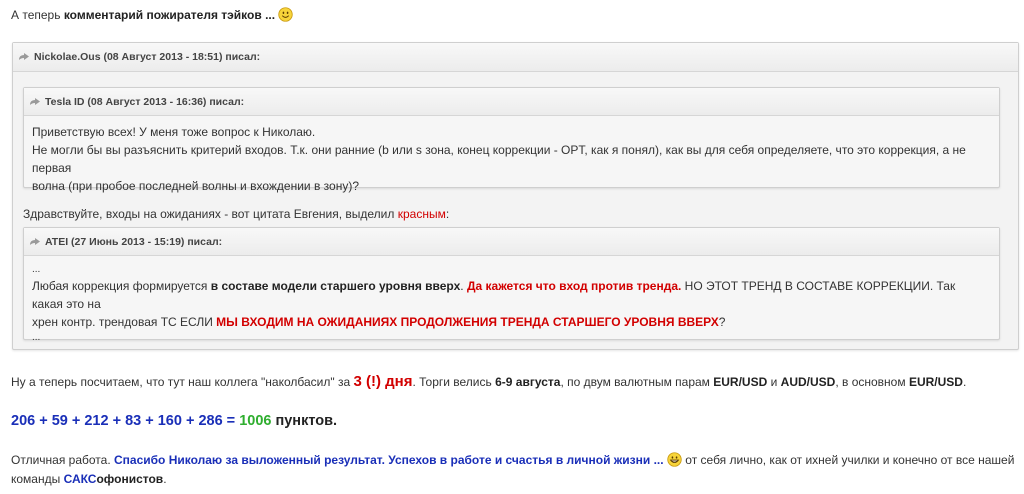 This screenshot has width=1024, height=494. I want to click on text-run: команды, so click(37, 479).